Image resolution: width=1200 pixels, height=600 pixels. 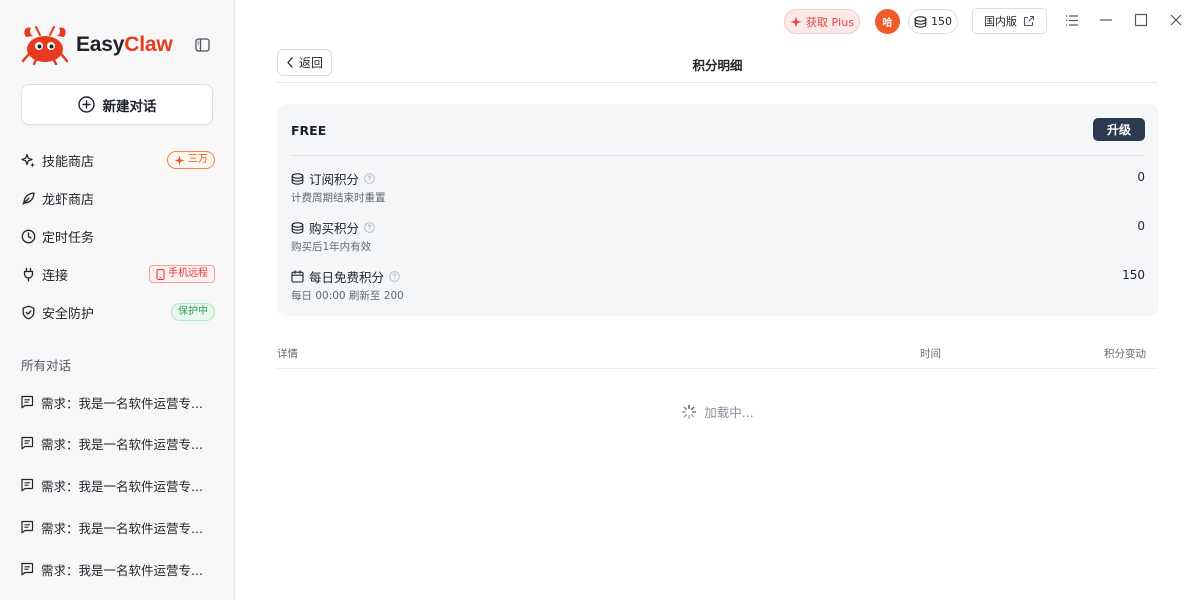 What do you see at coordinates (28, 274) in the screenshot?
I see `plug-icon` at bounding box center [28, 274].